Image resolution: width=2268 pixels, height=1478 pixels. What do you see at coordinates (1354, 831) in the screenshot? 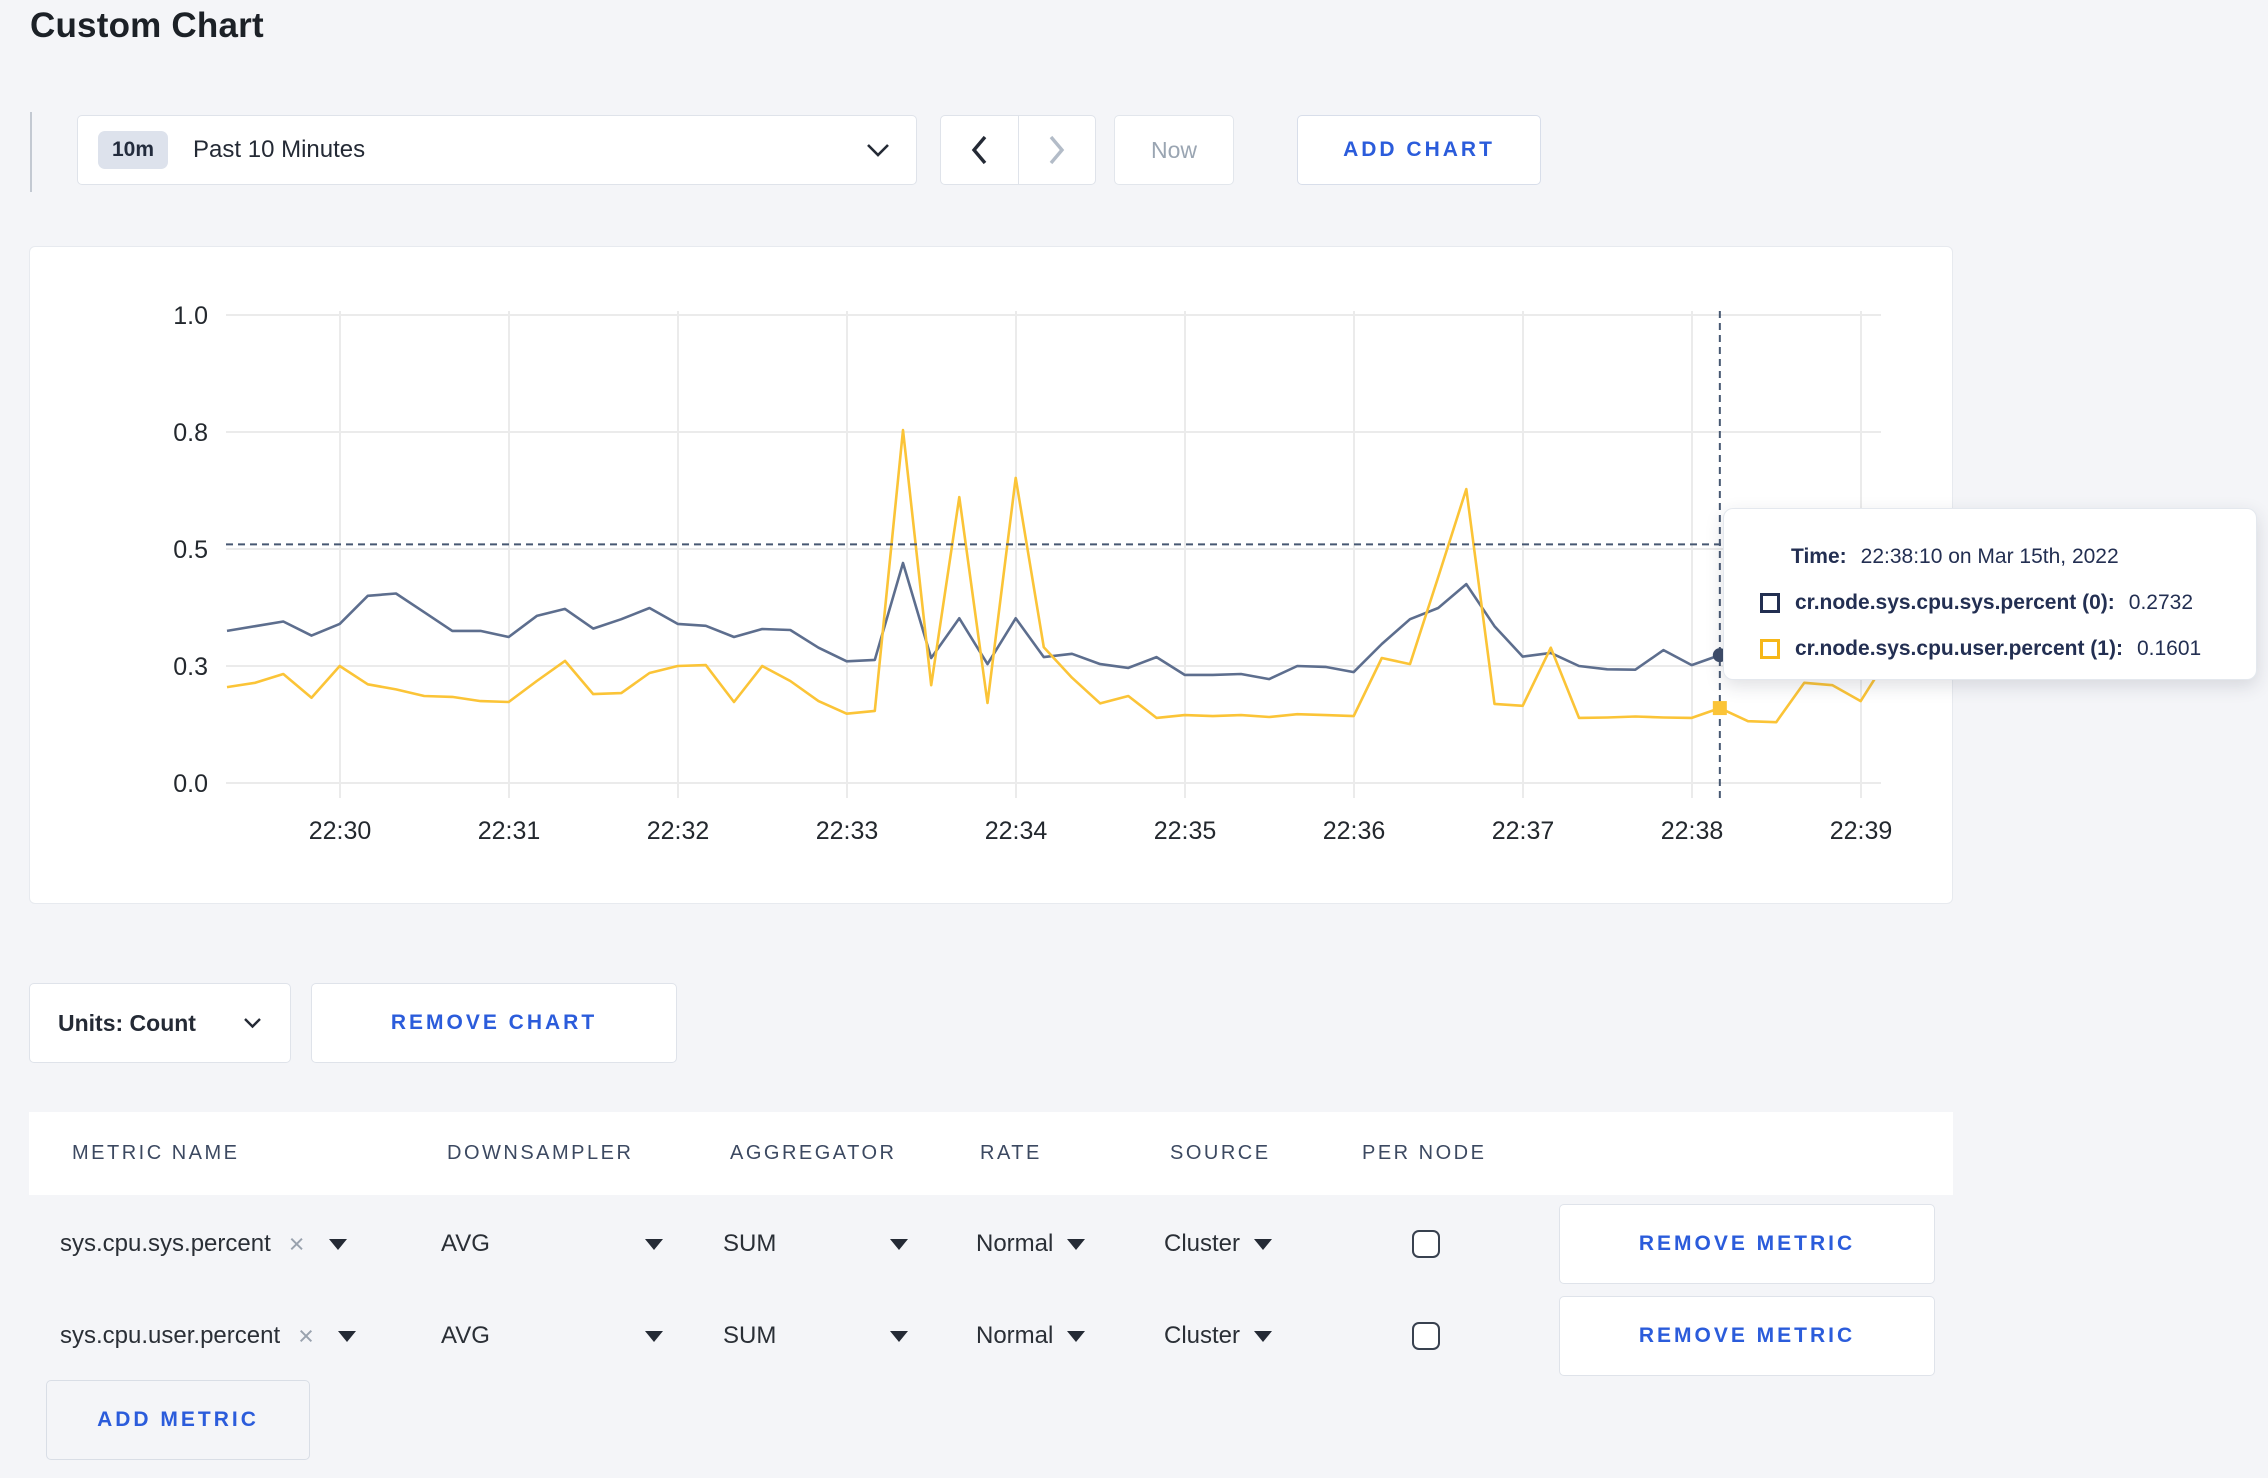
I see `x-axis-label: 22:36` at bounding box center [1354, 831].